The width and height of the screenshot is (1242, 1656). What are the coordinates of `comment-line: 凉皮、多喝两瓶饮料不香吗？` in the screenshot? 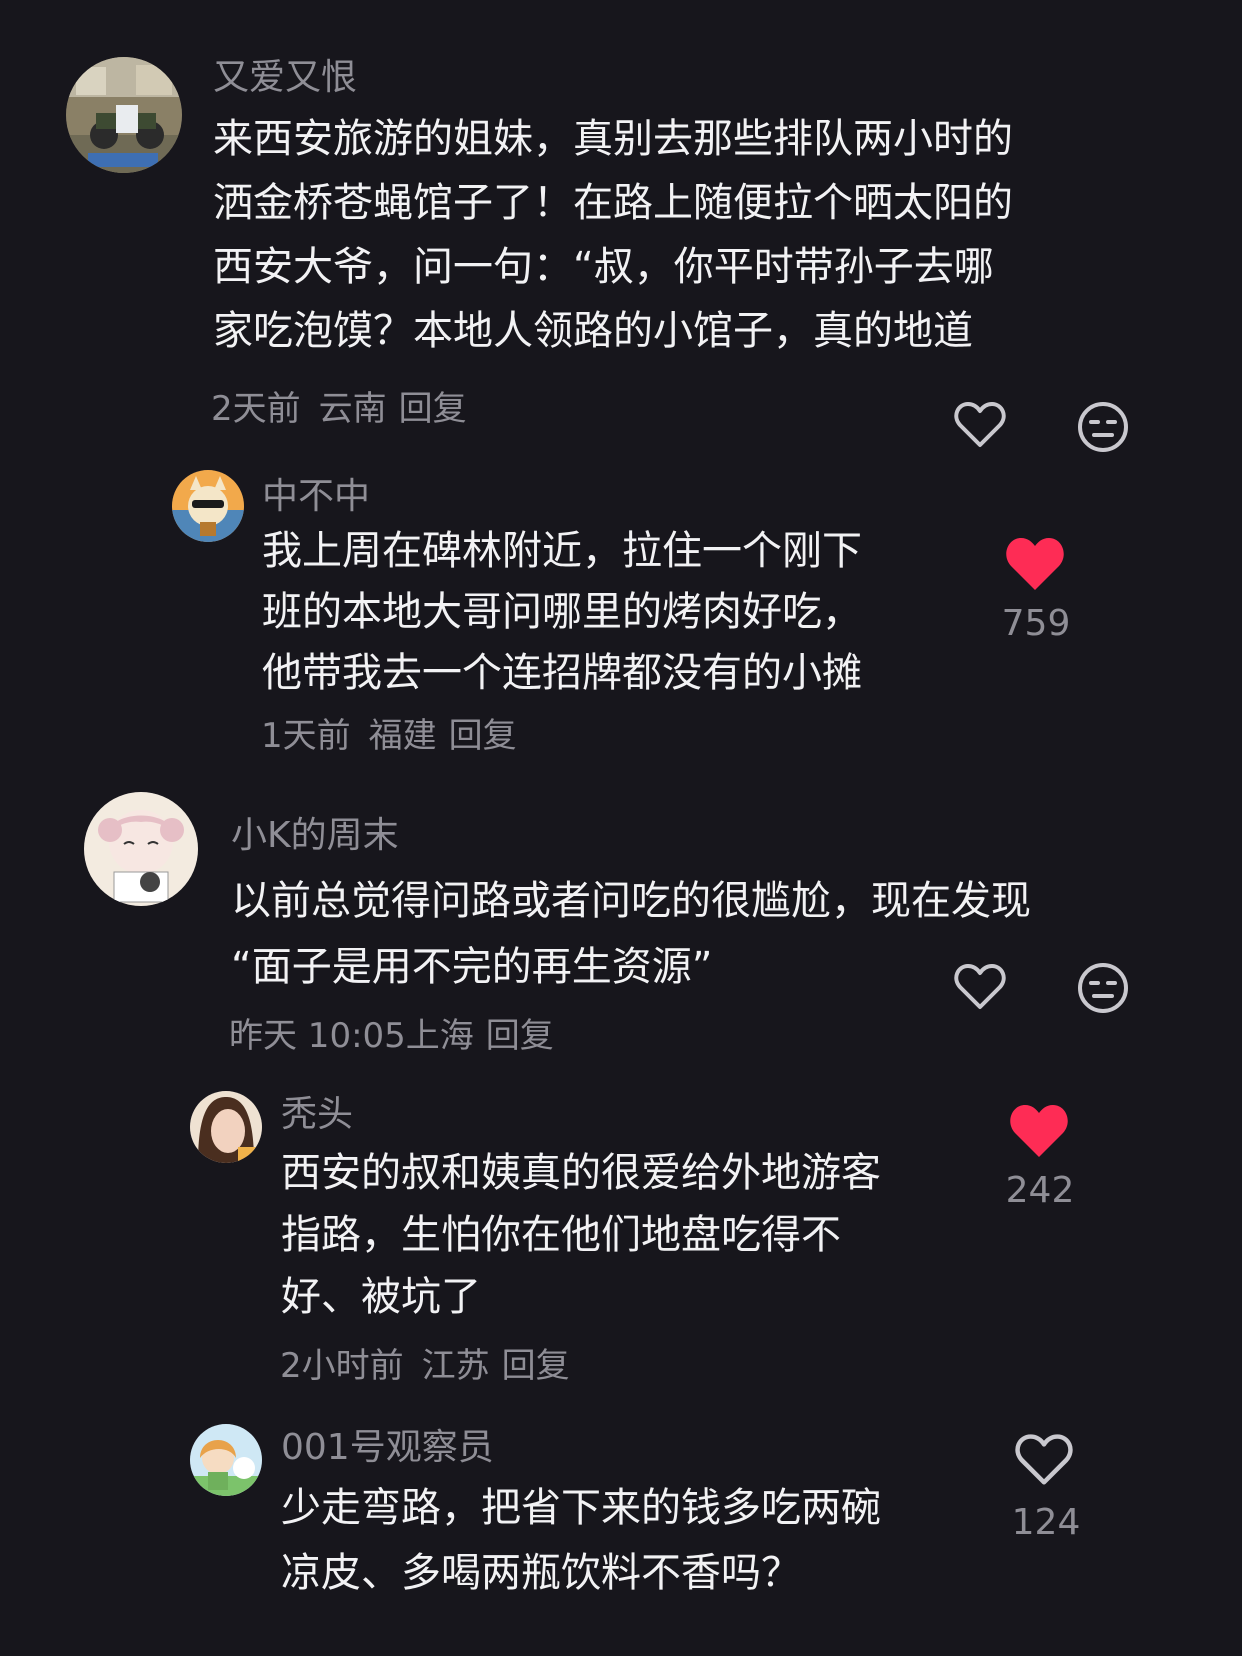 It's located at (541, 1573).